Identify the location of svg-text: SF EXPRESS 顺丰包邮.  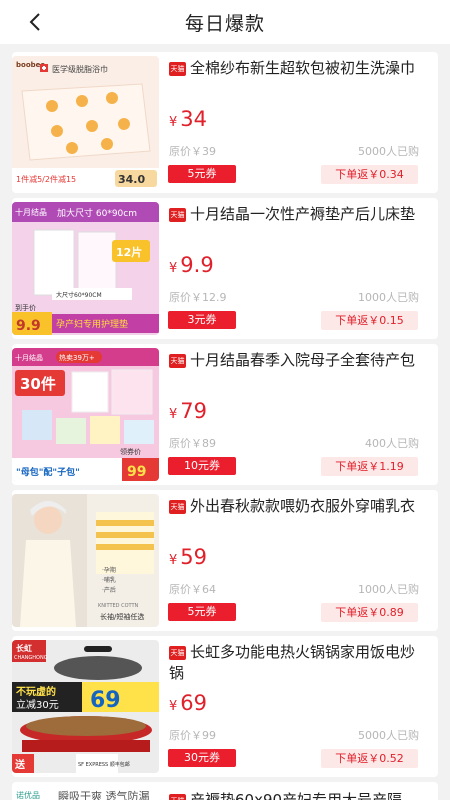
(104, 764).